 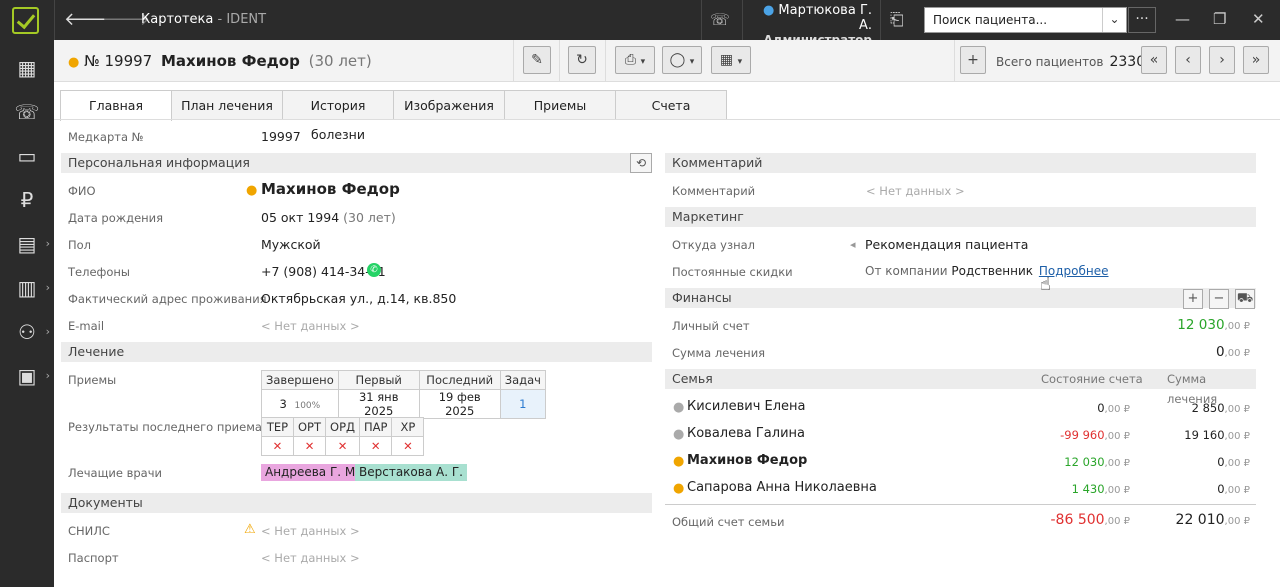 I want to click on sidebar-item-chat: ▭, so click(x=27, y=156).